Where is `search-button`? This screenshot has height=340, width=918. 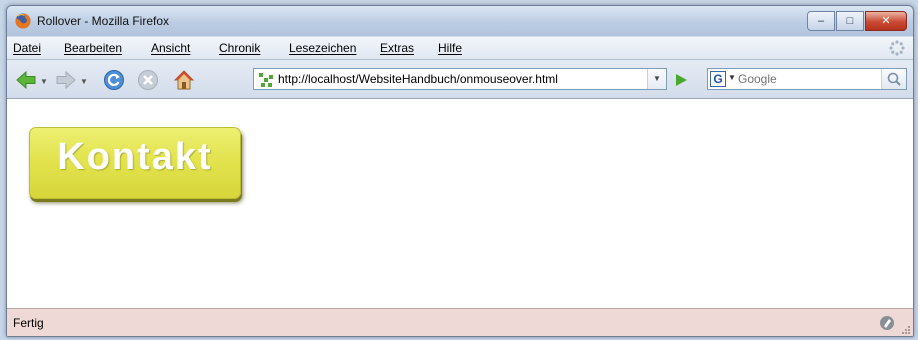
search-button is located at coordinates (893, 79).